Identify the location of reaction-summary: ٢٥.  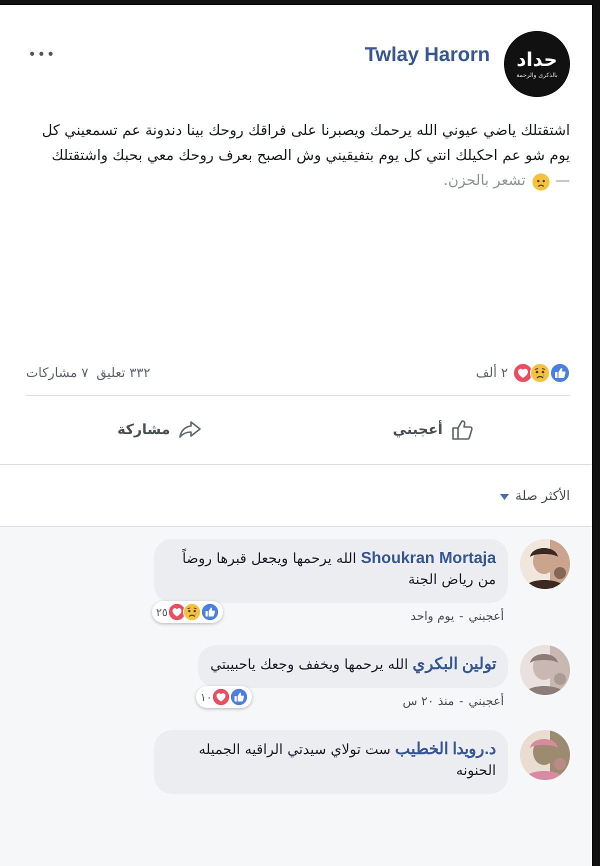
(187, 612).